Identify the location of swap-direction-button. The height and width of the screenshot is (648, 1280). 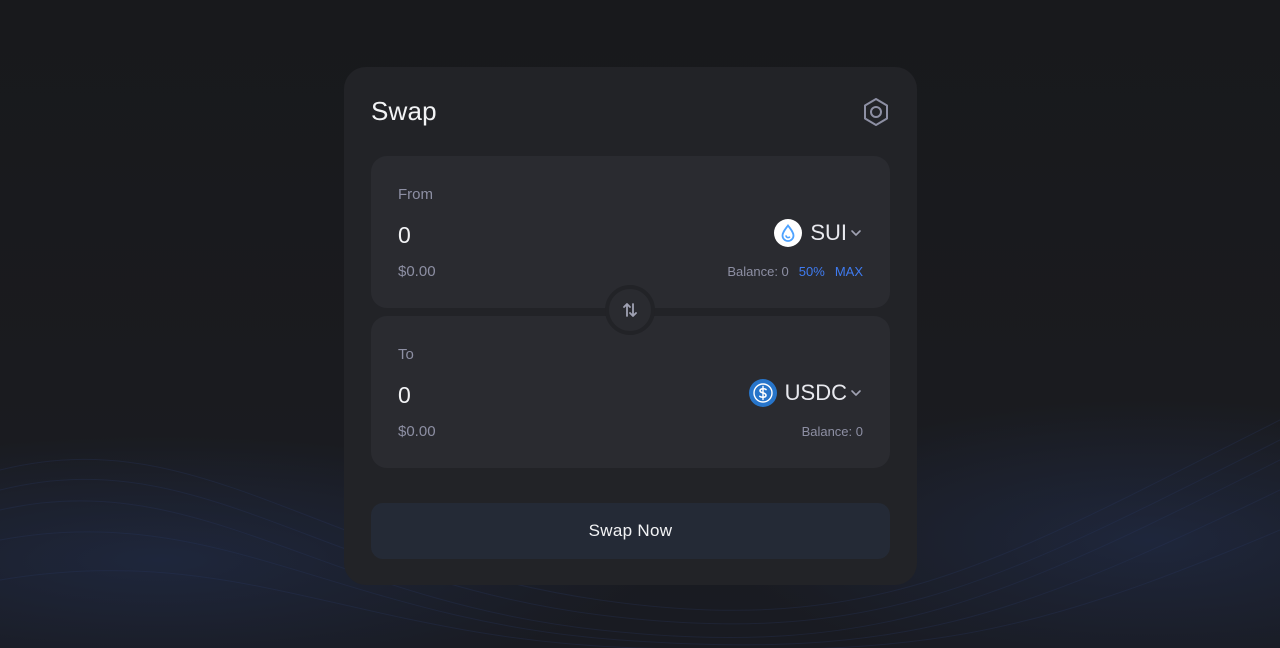
(630, 310).